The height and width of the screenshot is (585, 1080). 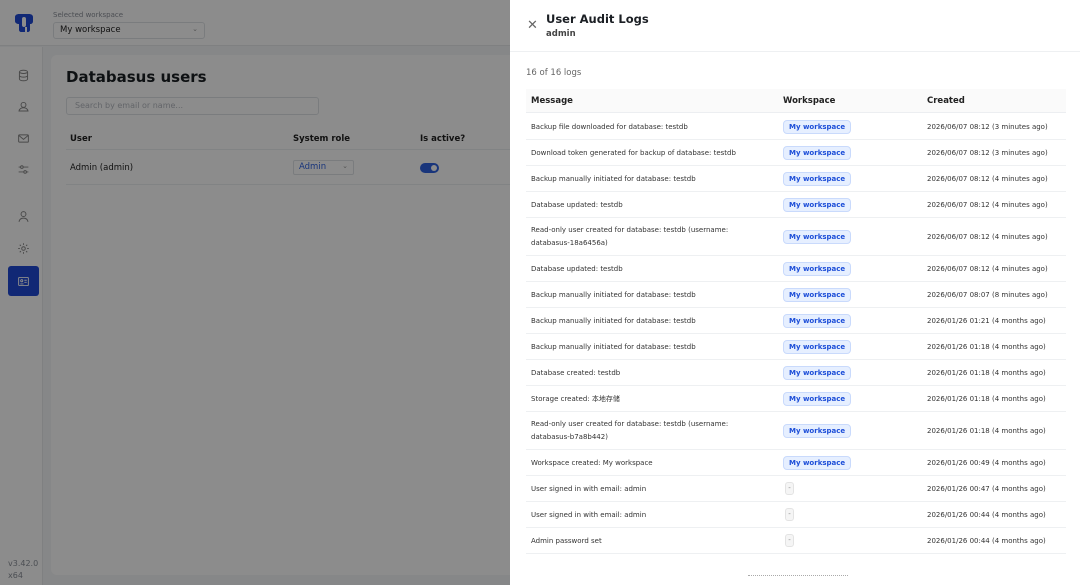 What do you see at coordinates (809, 101) in the screenshot?
I see `column-header-workspace: Workspace` at bounding box center [809, 101].